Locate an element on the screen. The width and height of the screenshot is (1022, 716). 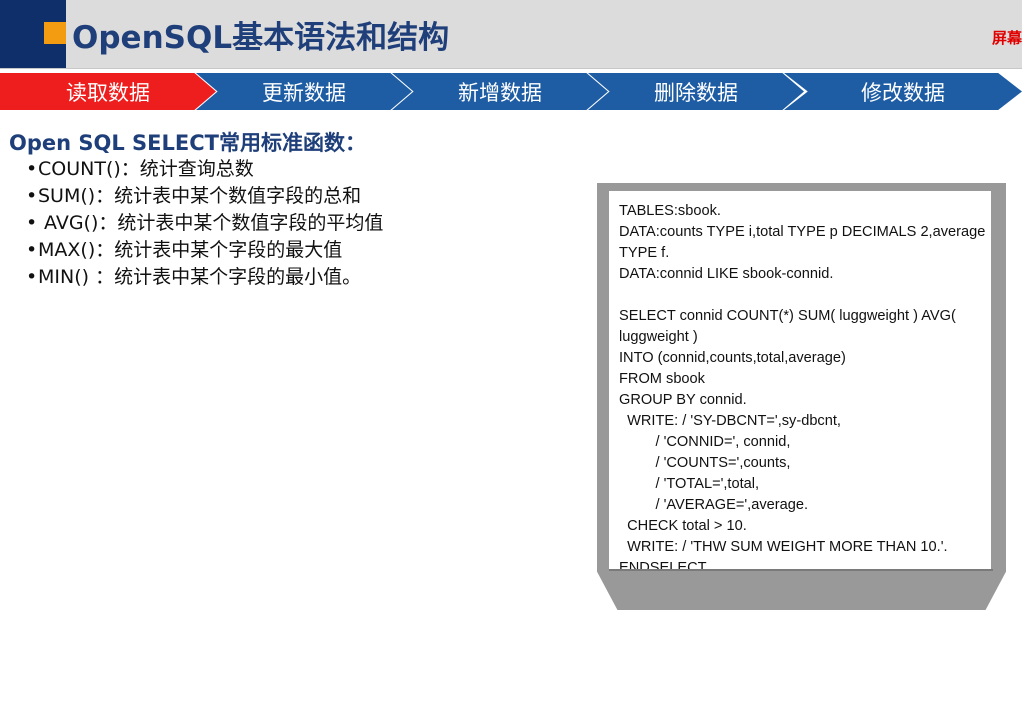
code-line: INTO (connid,counts,total,average) is located at coordinates (732, 358).